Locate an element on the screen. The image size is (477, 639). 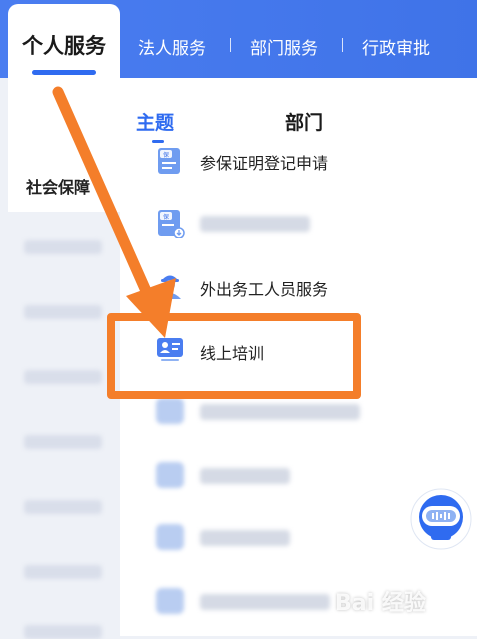
tab-personal-services: 个人服务 is located at coordinates (64, 42).